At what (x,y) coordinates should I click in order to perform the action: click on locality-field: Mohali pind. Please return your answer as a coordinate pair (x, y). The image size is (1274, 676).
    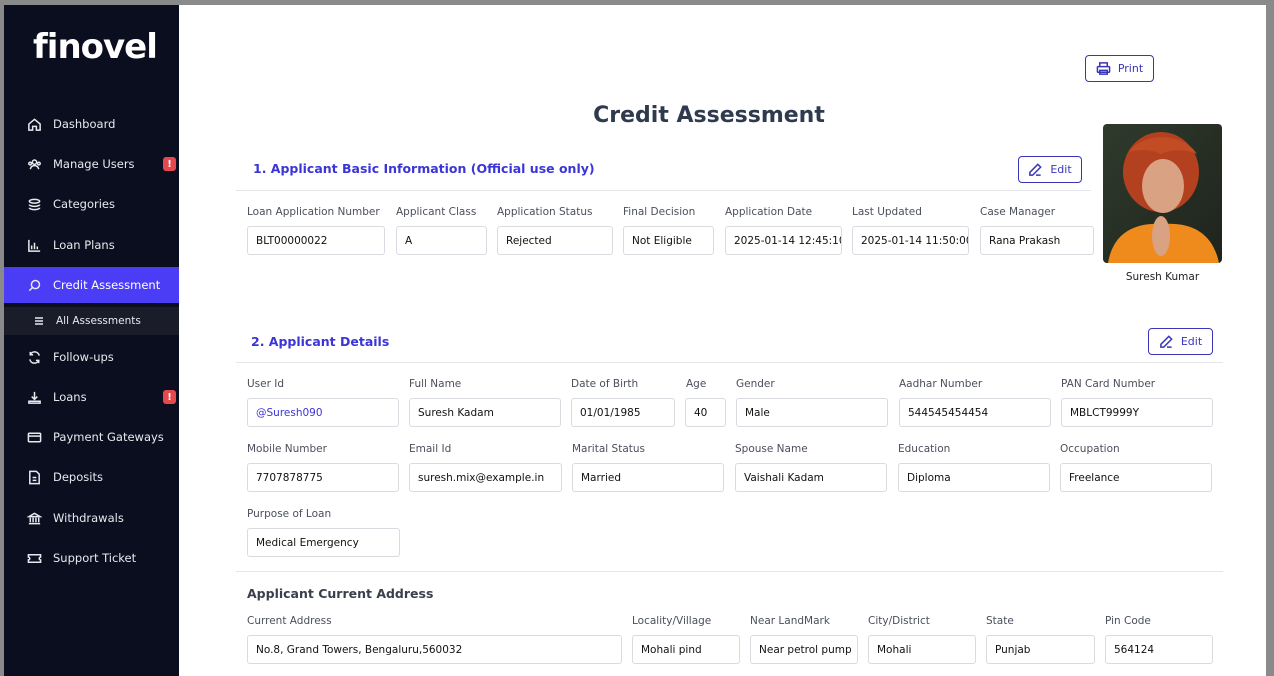
    Looking at the image, I should click on (686, 649).